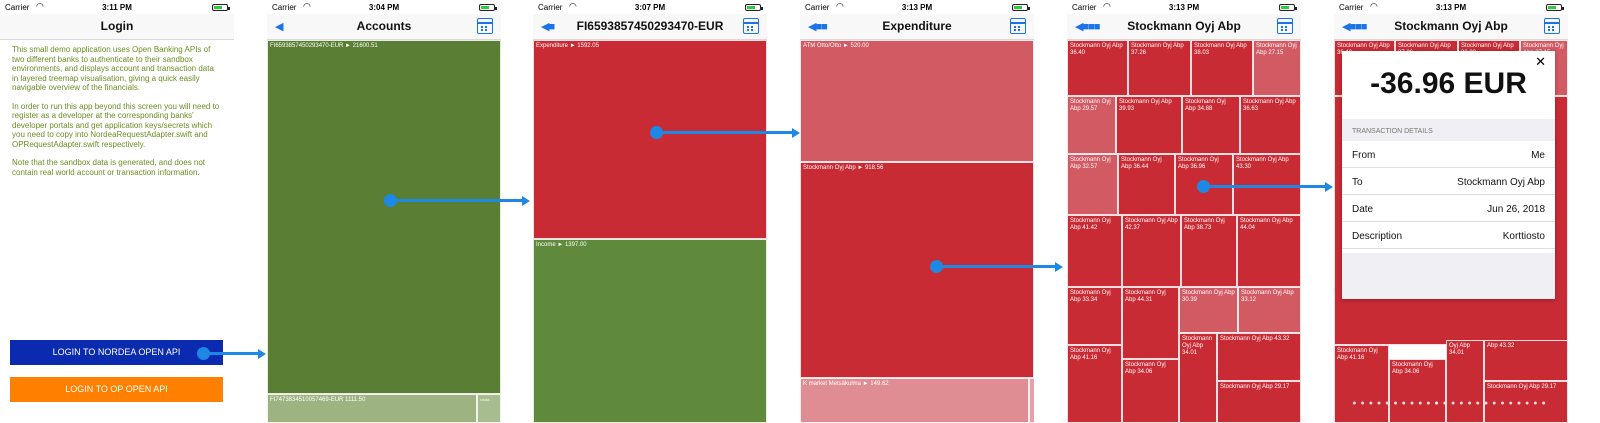 The width and height of the screenshot is (1600, 423). I want to click on page-indicator: ●●●●●●●●●●●●●●●●●●●●●●●●, so click(1451, 403).